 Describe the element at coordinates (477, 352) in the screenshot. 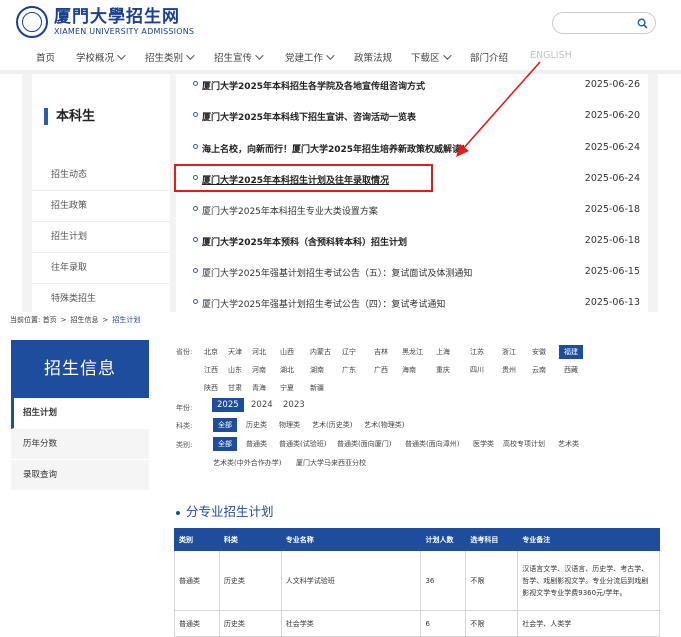

I see `province-option: 江苏` at that location.